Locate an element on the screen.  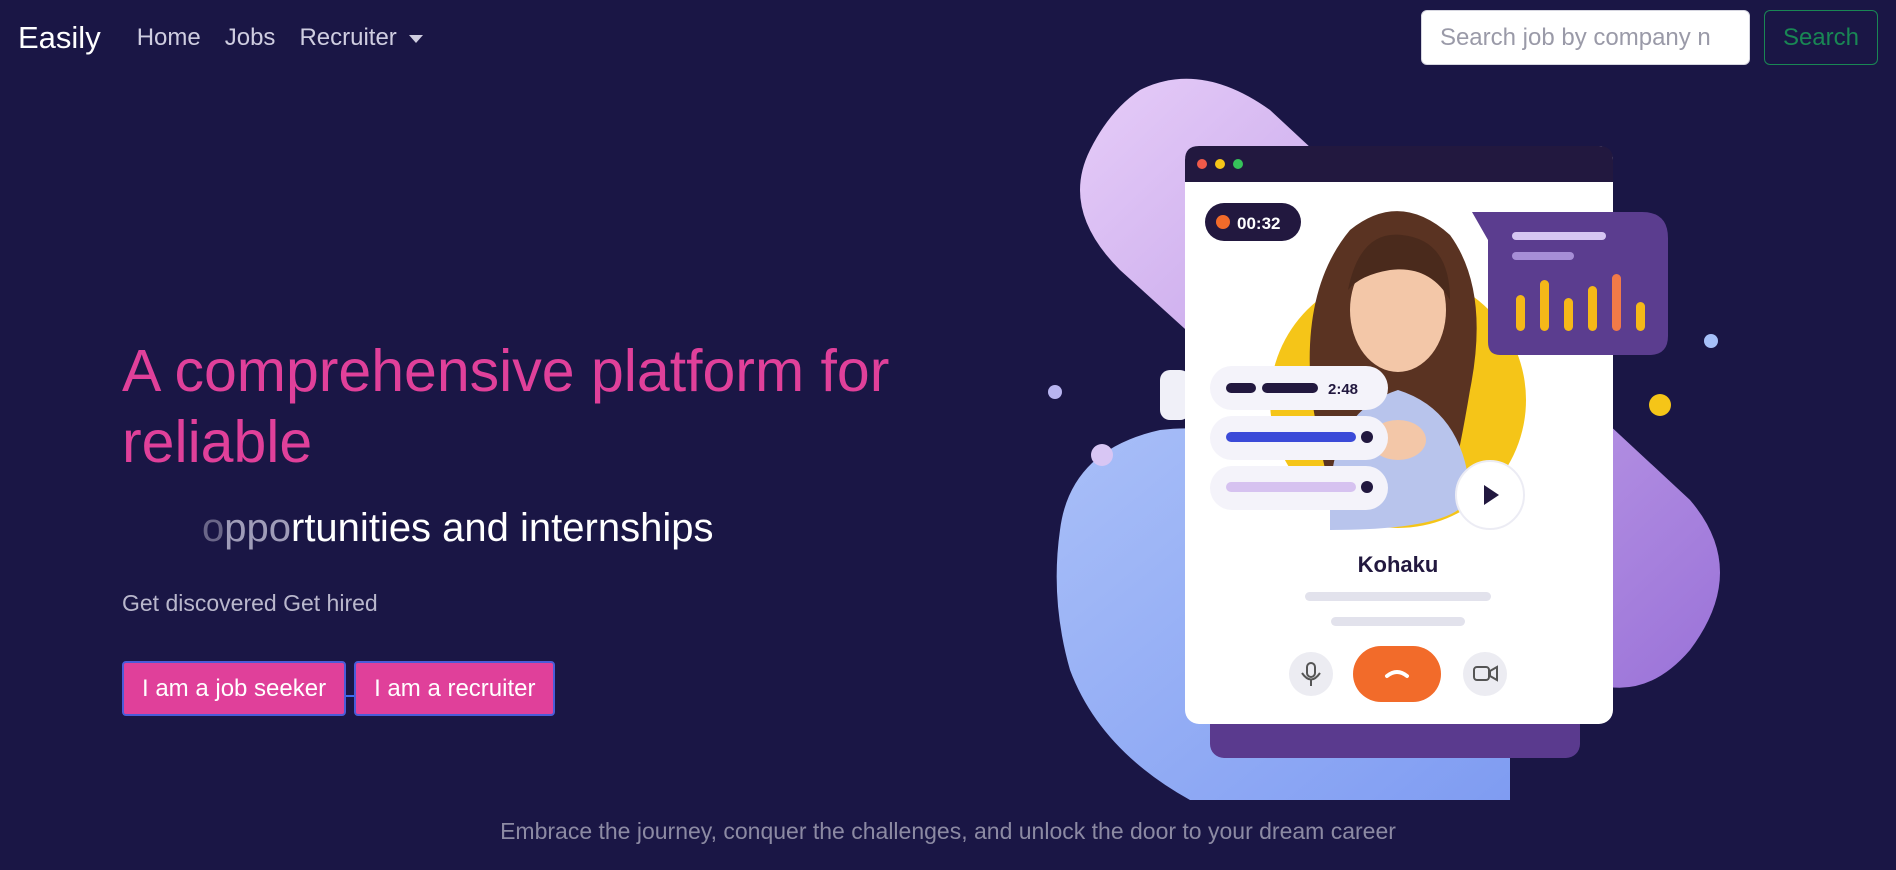
top-navbar: Easily Home Jobs Recruiter Search is located at coordinates (948, 38).